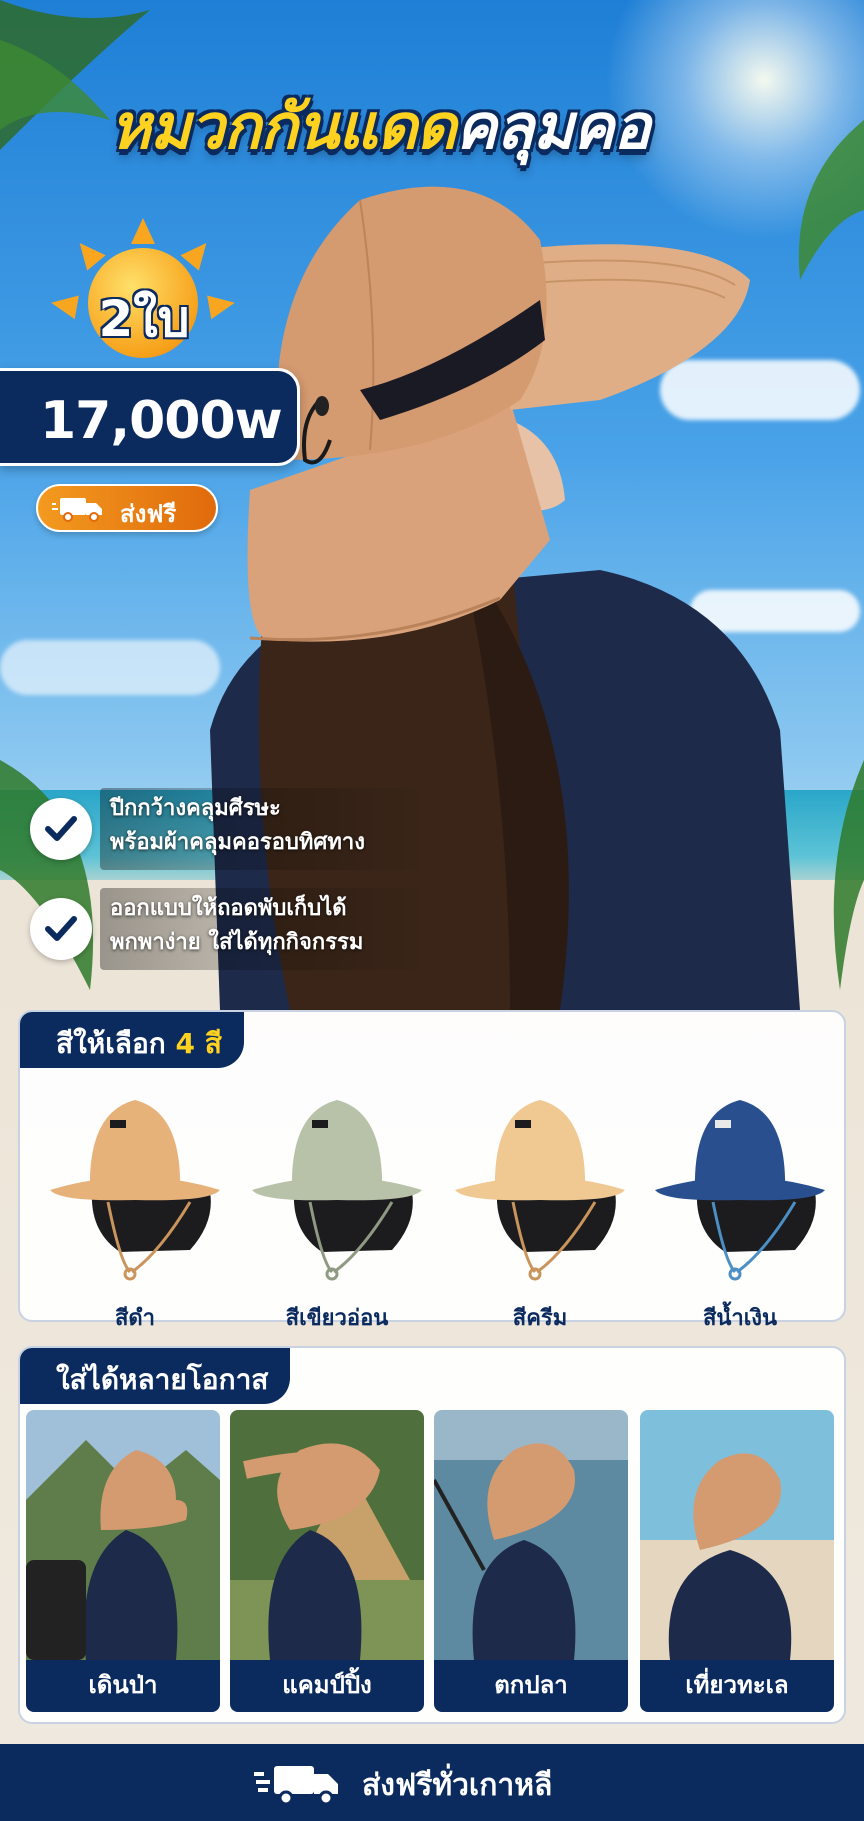 The height and width of the screenshot is (1821, 864). I want to click on occasion-card: แคมป์ปิ้ง, so click(327, 1561).